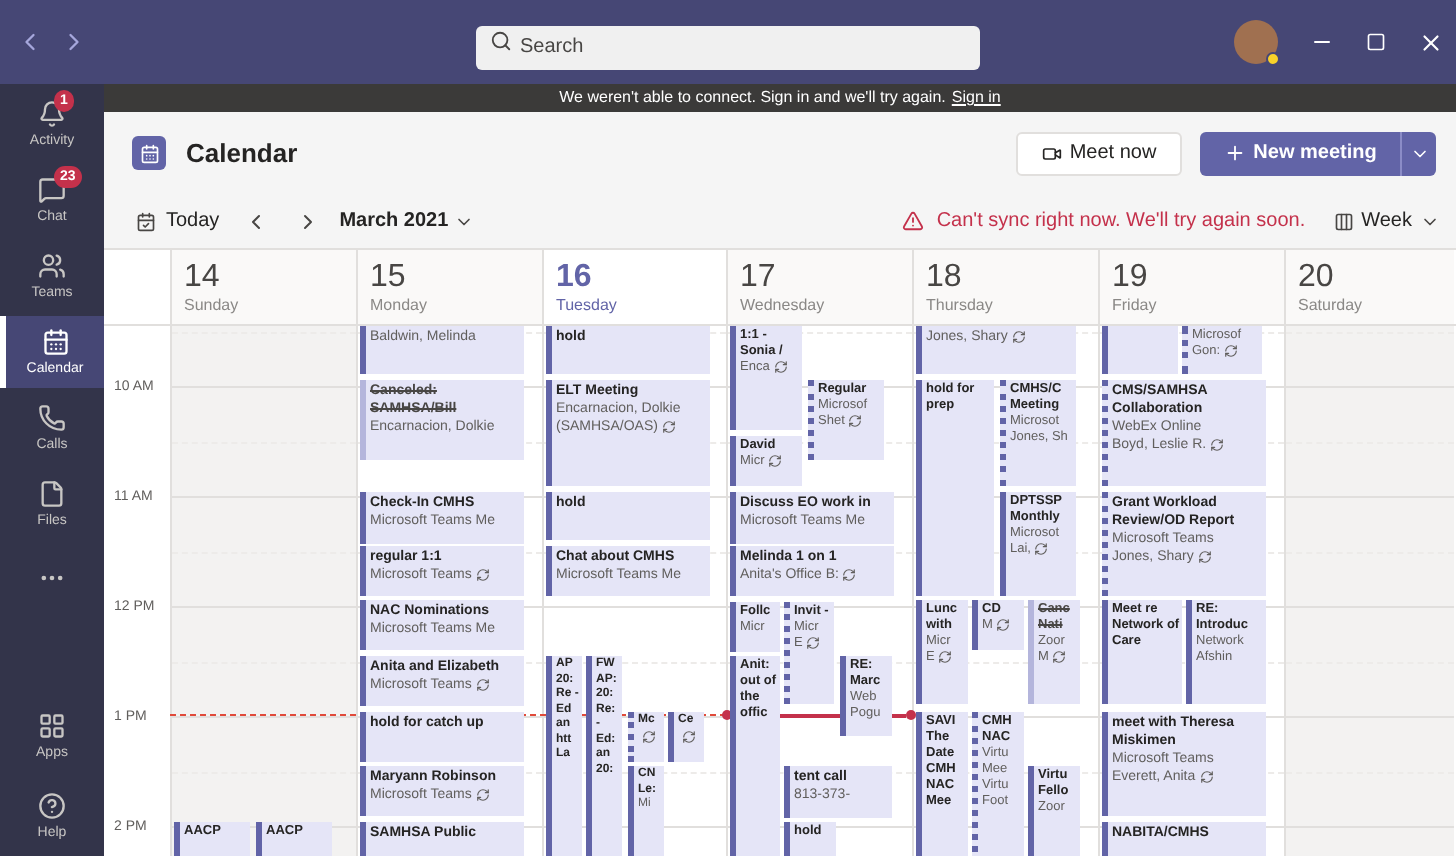 The height and width of the screenshot is (856, 1456). I want to click on day-number: 19, so click(1131, 277).